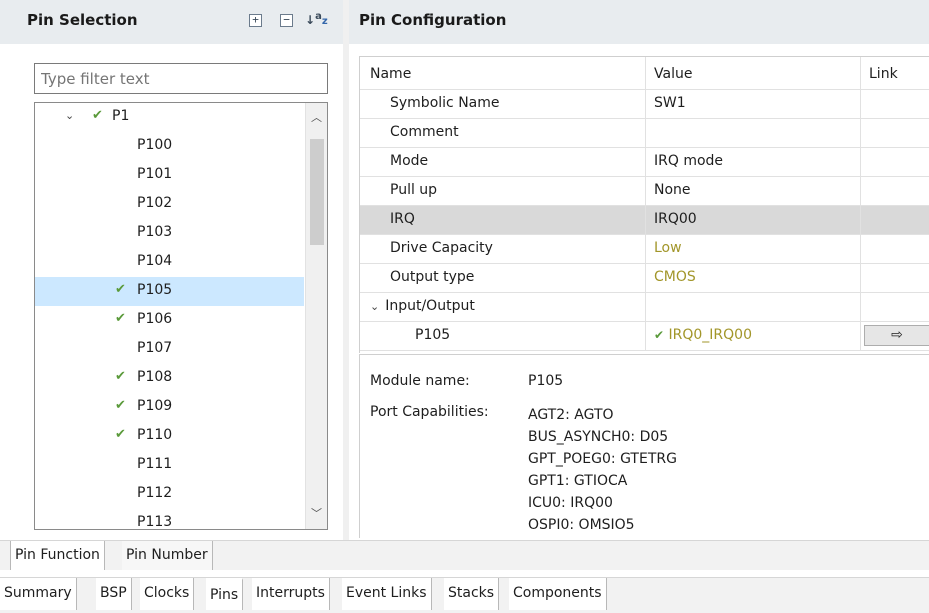 The height and width of the screenshot is (613, 929). I want to click on filter-input, so click(181, 78).